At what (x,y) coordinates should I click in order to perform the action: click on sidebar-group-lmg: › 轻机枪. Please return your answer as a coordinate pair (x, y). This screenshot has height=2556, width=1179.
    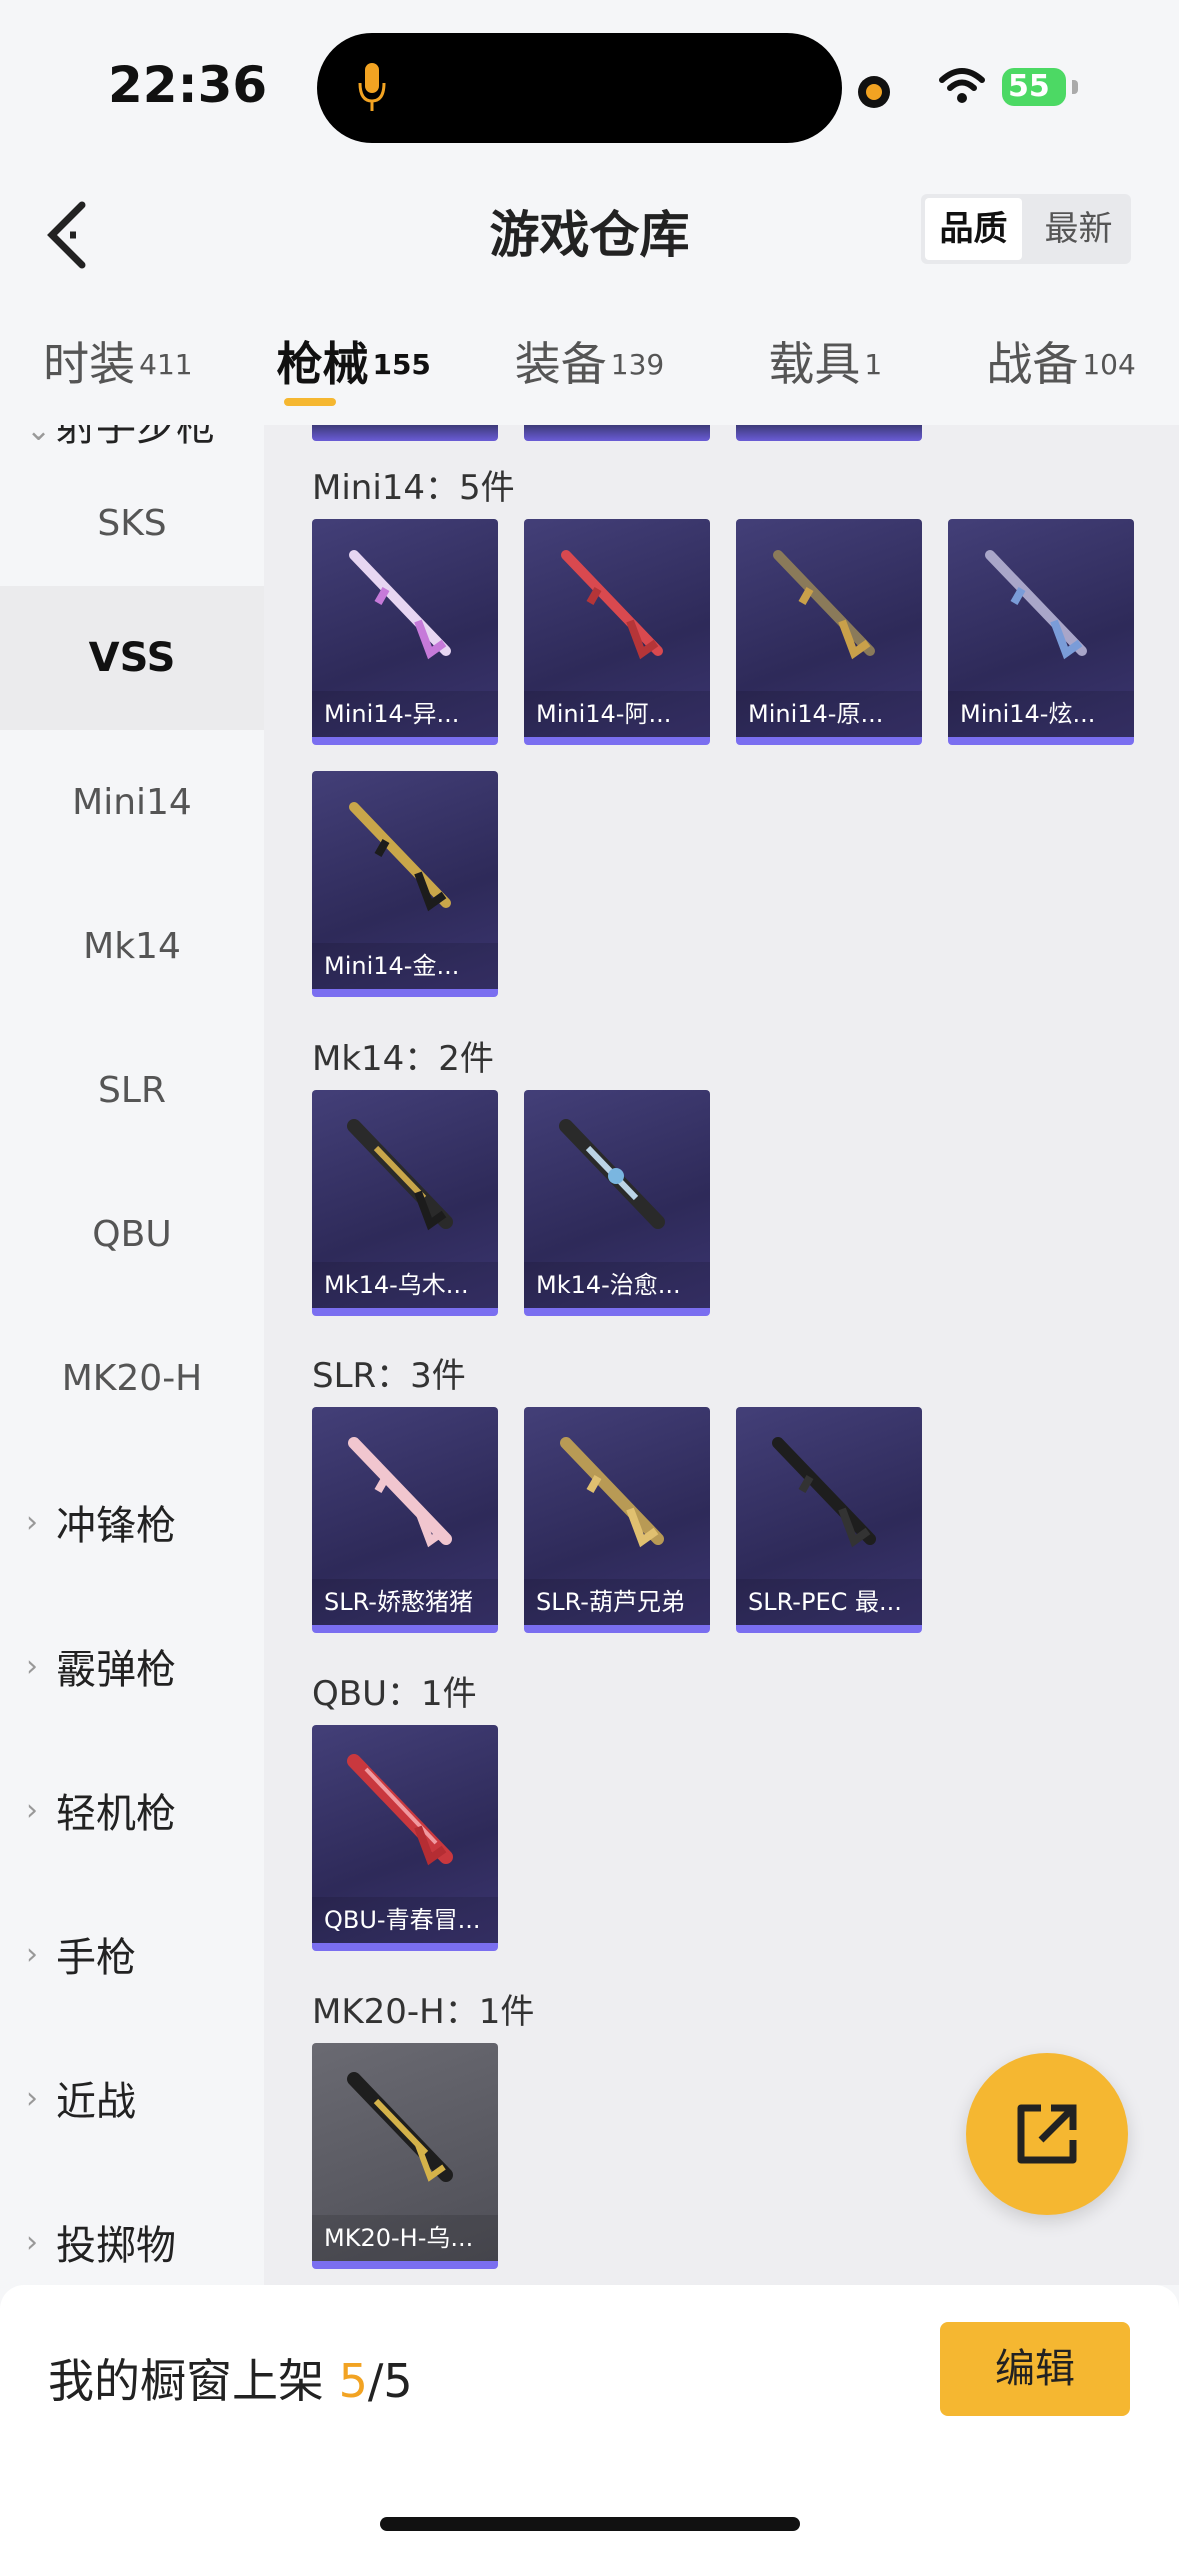
    Looking at the image, I should click on (132, 1810).